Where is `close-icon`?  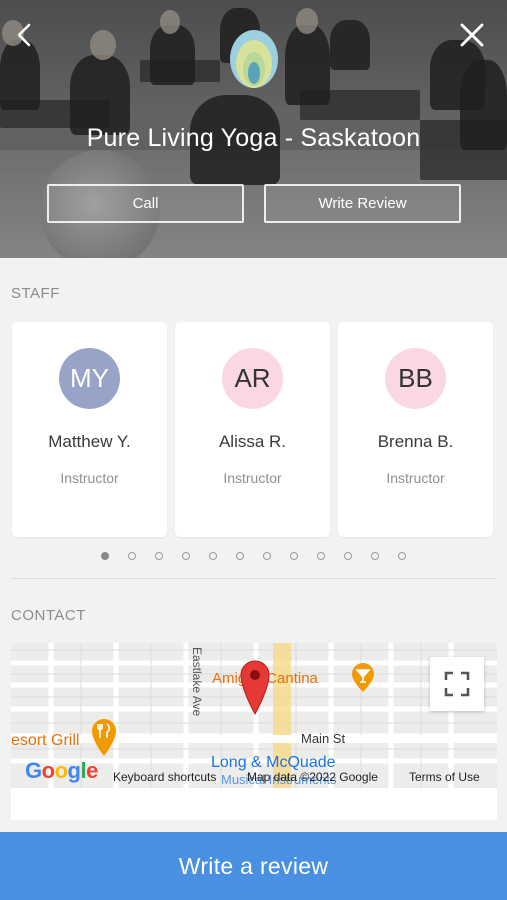 close-icon is located at coordinates (472, 35).